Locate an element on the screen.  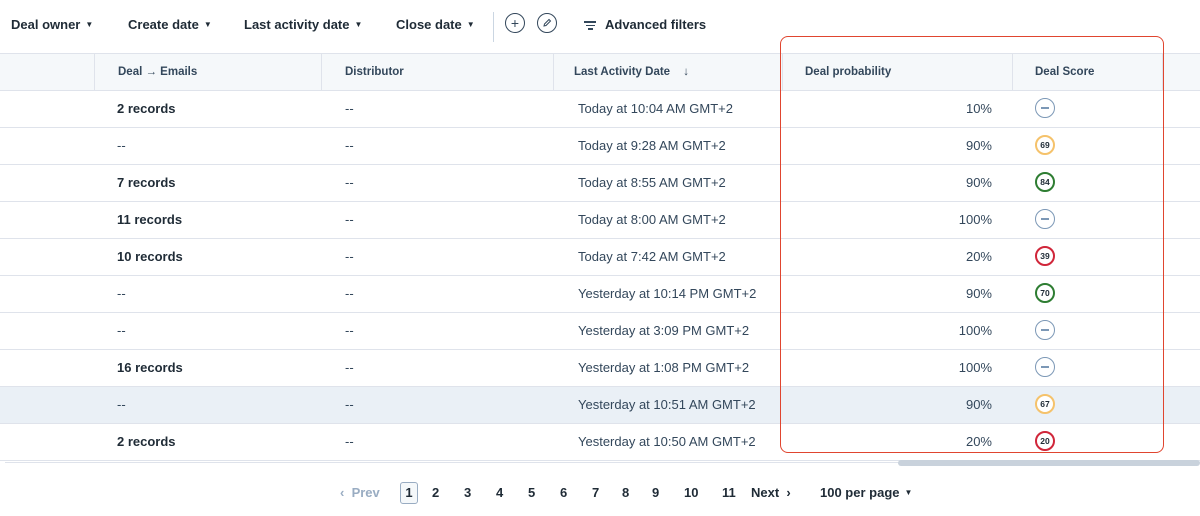
page-6-button: 6 is located at coordinates (563, 493).